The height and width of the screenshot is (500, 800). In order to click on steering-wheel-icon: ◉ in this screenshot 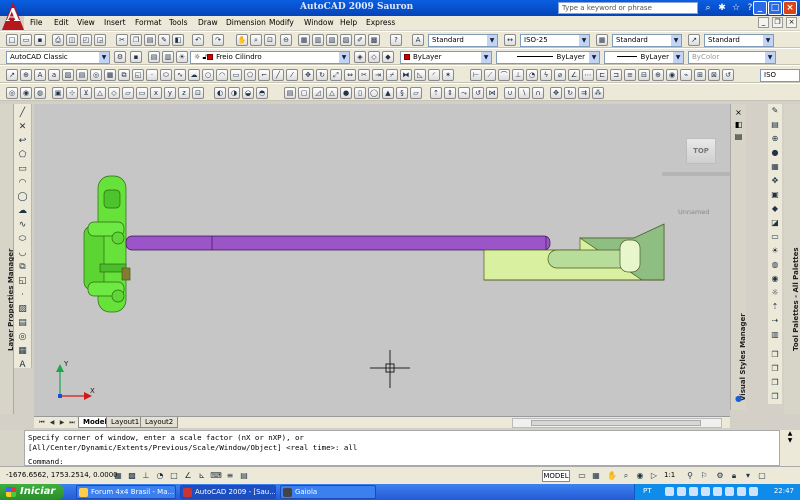, I will do `click(640, 476)`.